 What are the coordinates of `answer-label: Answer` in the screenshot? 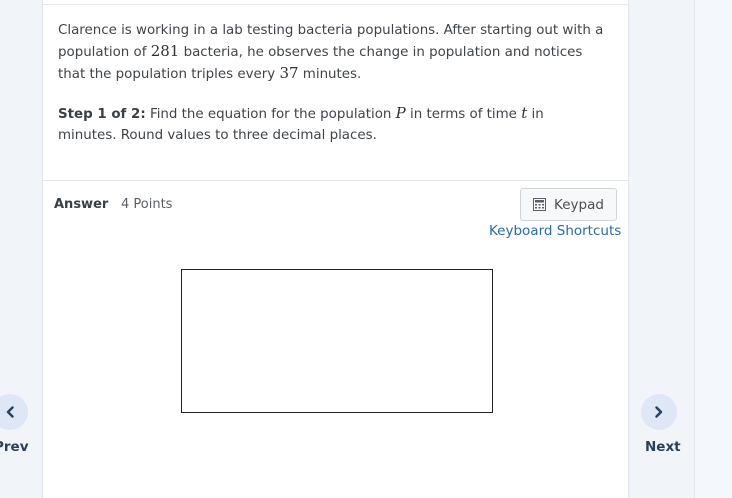 It's located at (81, 204).